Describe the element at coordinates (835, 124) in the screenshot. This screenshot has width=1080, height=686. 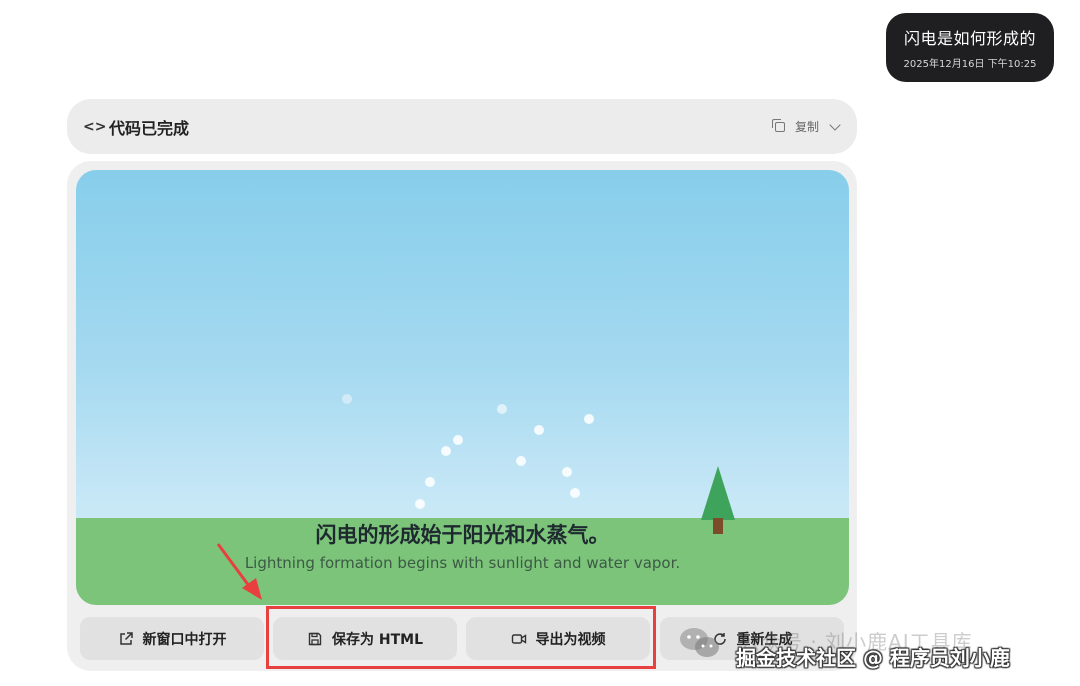
I see `chevron-down-icon` at that location.